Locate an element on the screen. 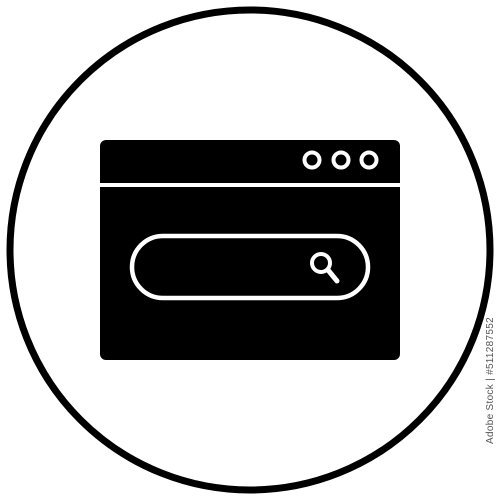 This screenshot has width=500, height=500. stock-id-label: Adobe Stock | #511287552 is located at coordinates (490, 380).